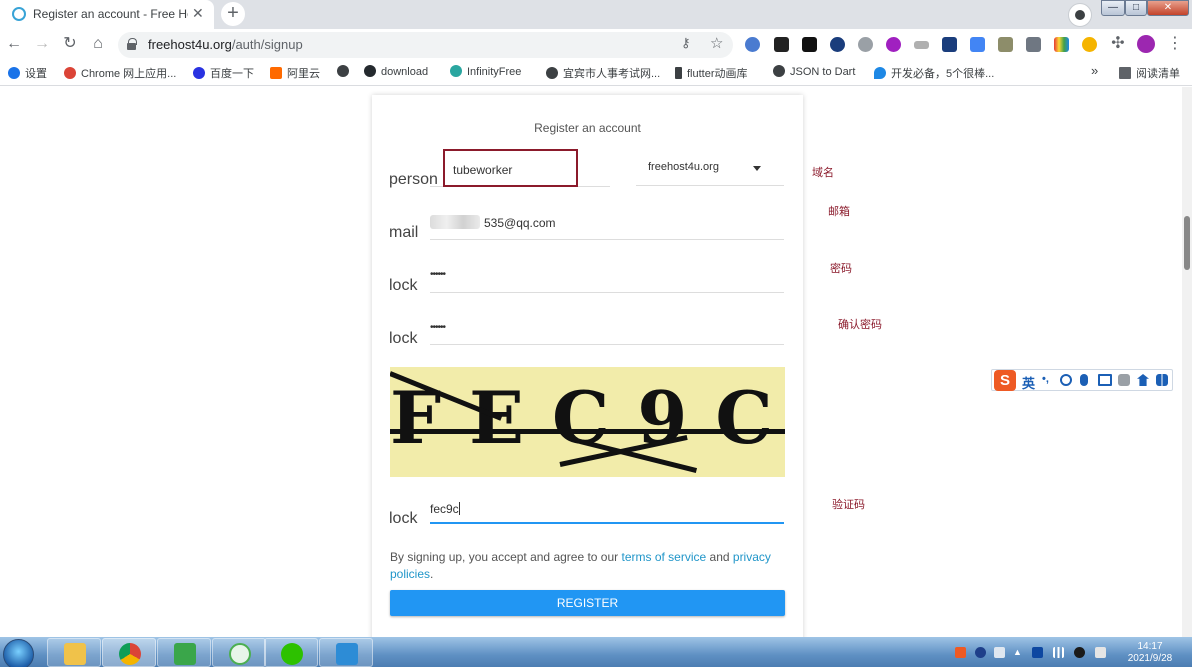 Image resolution: width=1192 pixels, height=667 pixels. What do you see at coordinates (27, 73) in the screenshot?
I see `bookmark-item: 设置` at bounding box center [27, 73].